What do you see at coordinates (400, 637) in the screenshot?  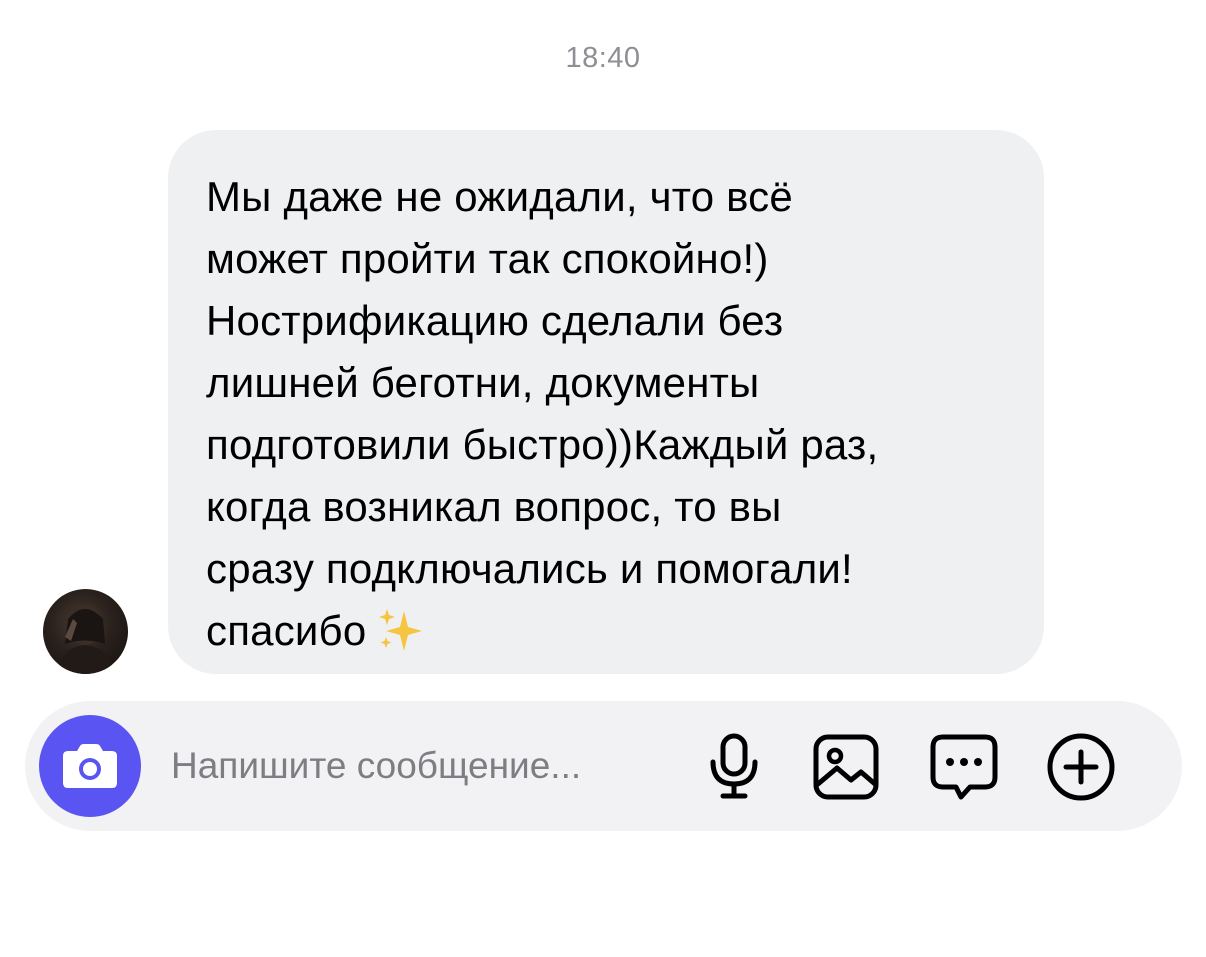 I see `sparkles-icon` at bounding box center [400, 637].